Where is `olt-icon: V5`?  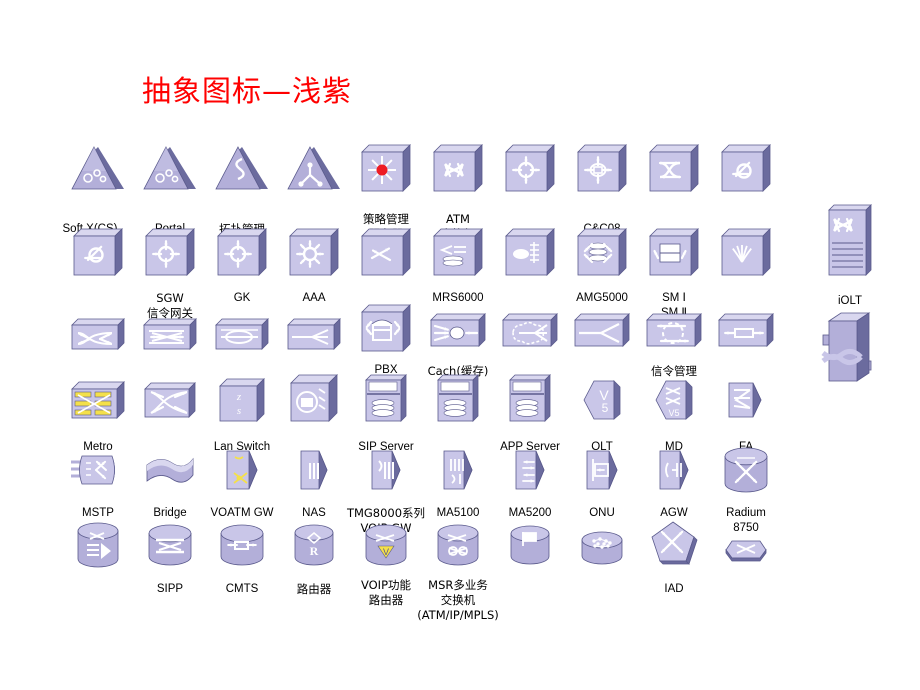
olt-icon: V5 is located at coordinates (602, 400).